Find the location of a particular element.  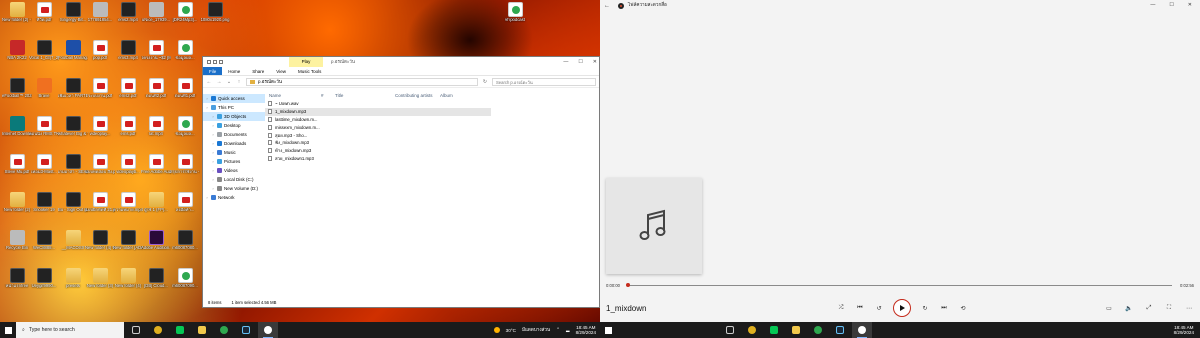

desktop-icon: ระบบงาน.pdf is located at coordinates (100, 96).